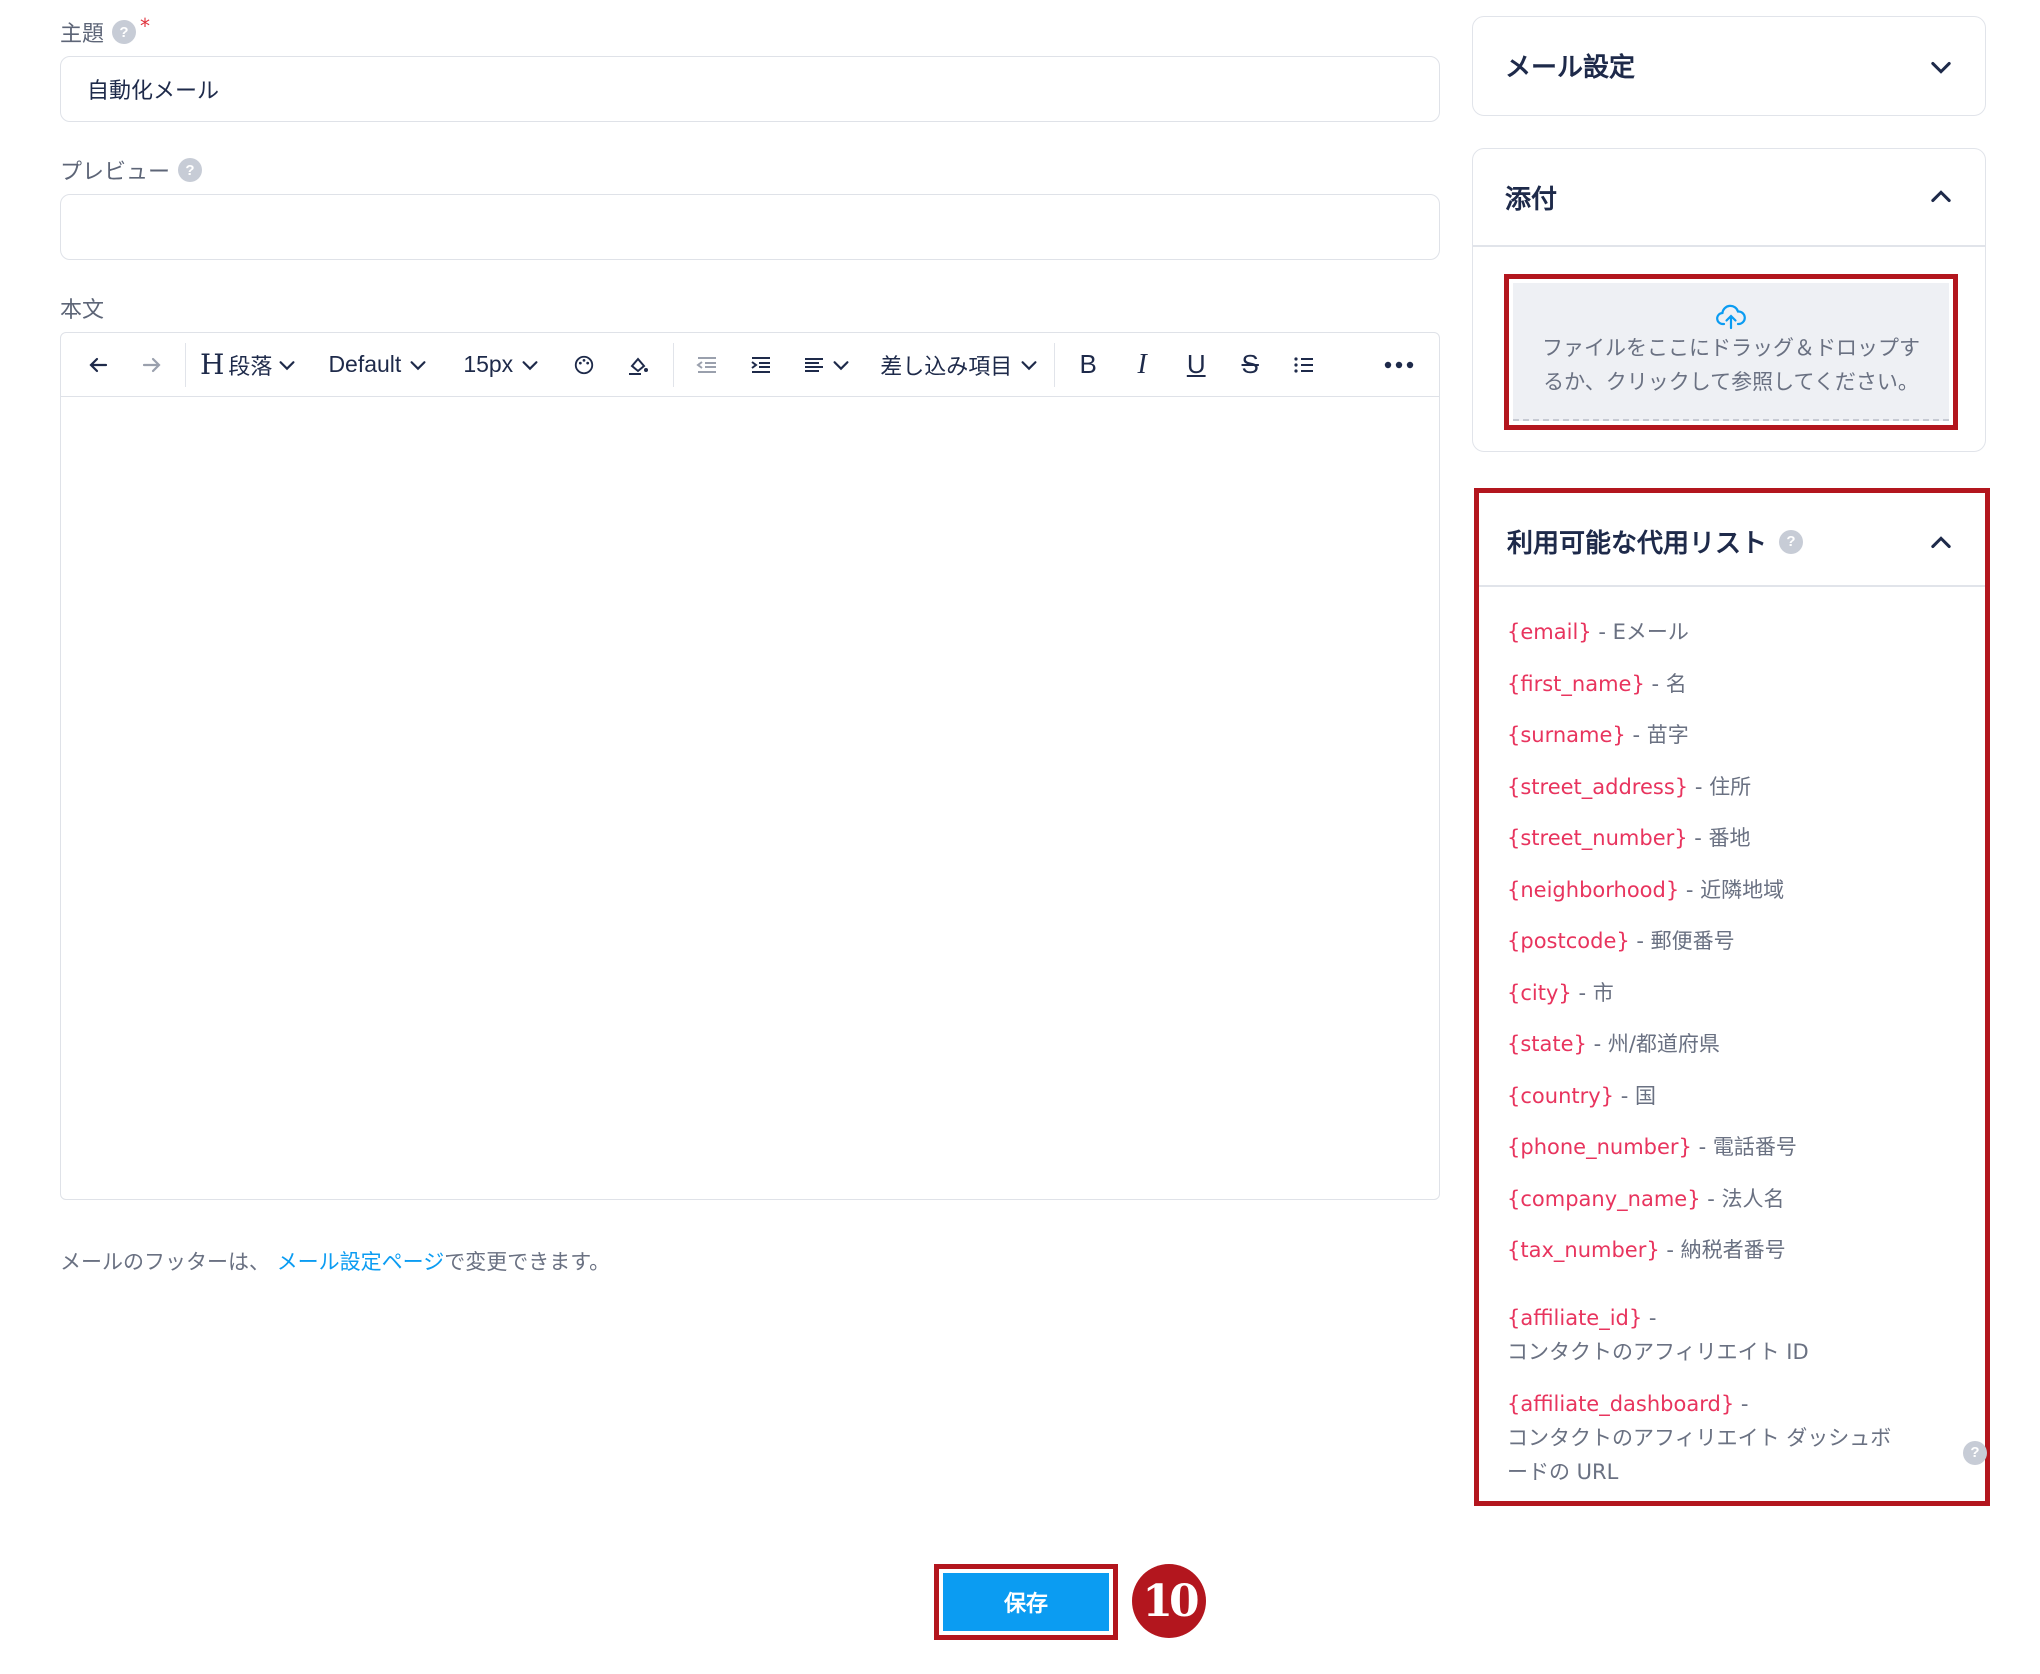  Describe the element at coordinates (1719, 838) in the screenshot. I see `substitution-desc: - 番地` at that location.